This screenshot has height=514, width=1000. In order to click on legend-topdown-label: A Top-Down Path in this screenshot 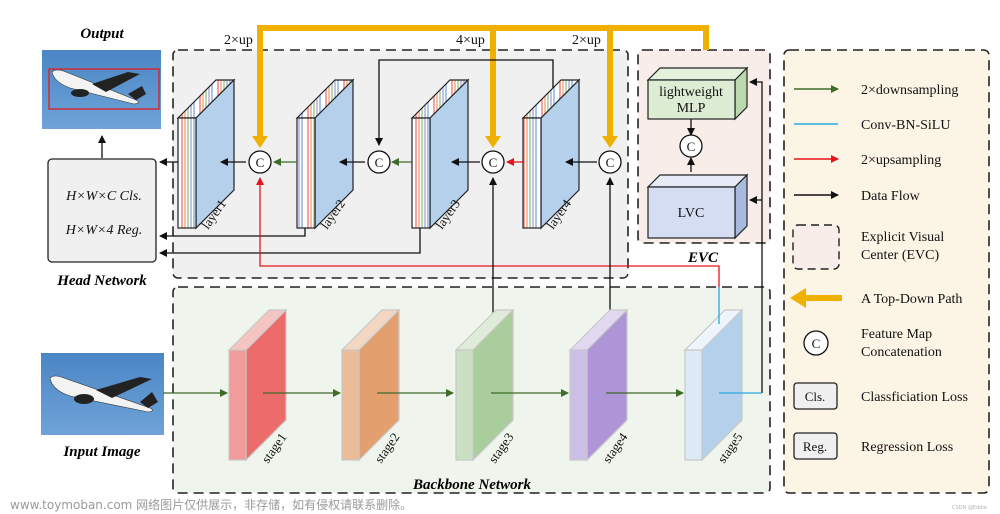, I will do `click(911, 299)`.